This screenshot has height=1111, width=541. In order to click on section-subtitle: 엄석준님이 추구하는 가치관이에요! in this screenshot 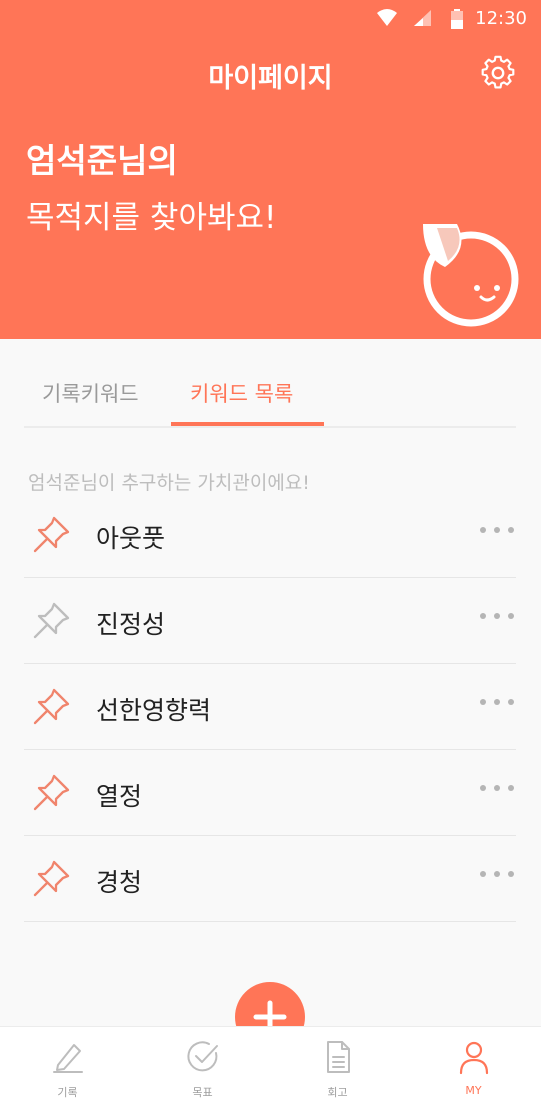, I will do `click(169, 483)`.